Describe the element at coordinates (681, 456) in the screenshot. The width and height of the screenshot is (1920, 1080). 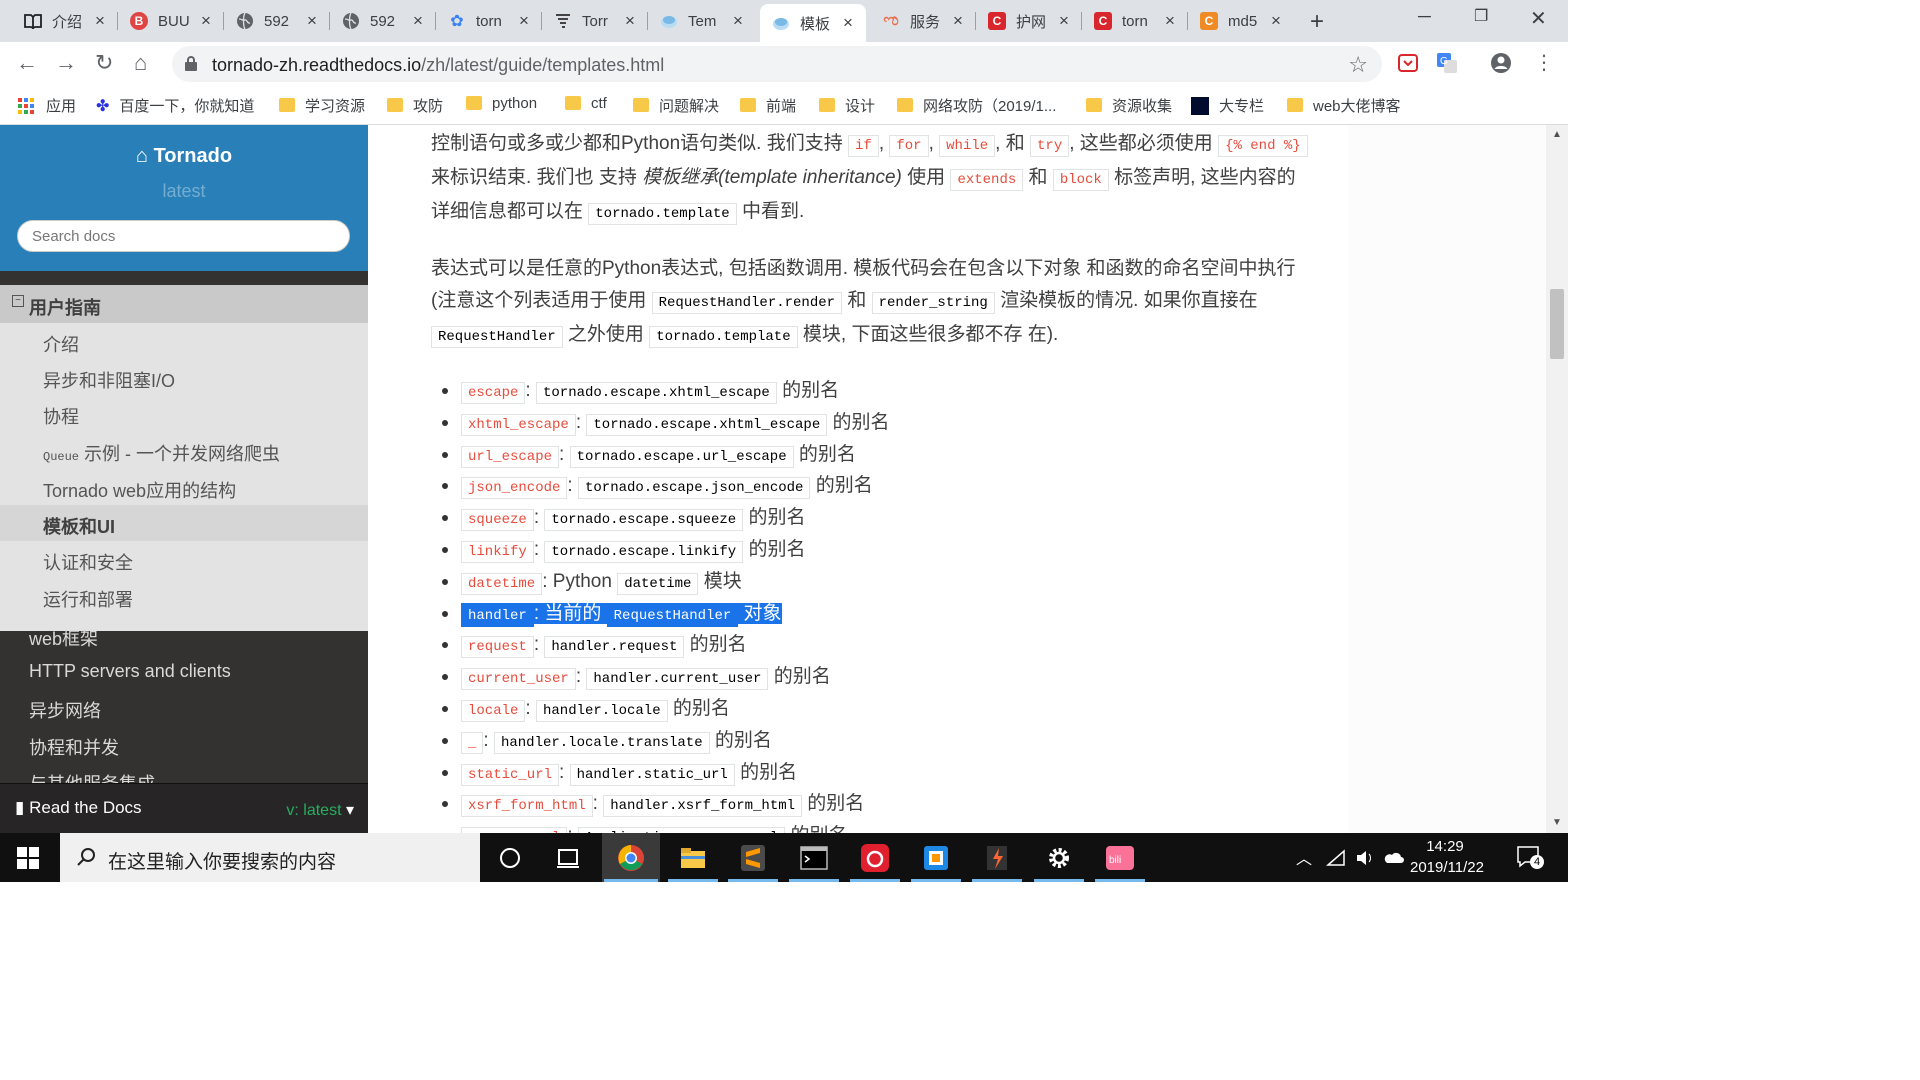
I see `code-xref-link: tornado.escape.url_escape` at that location.